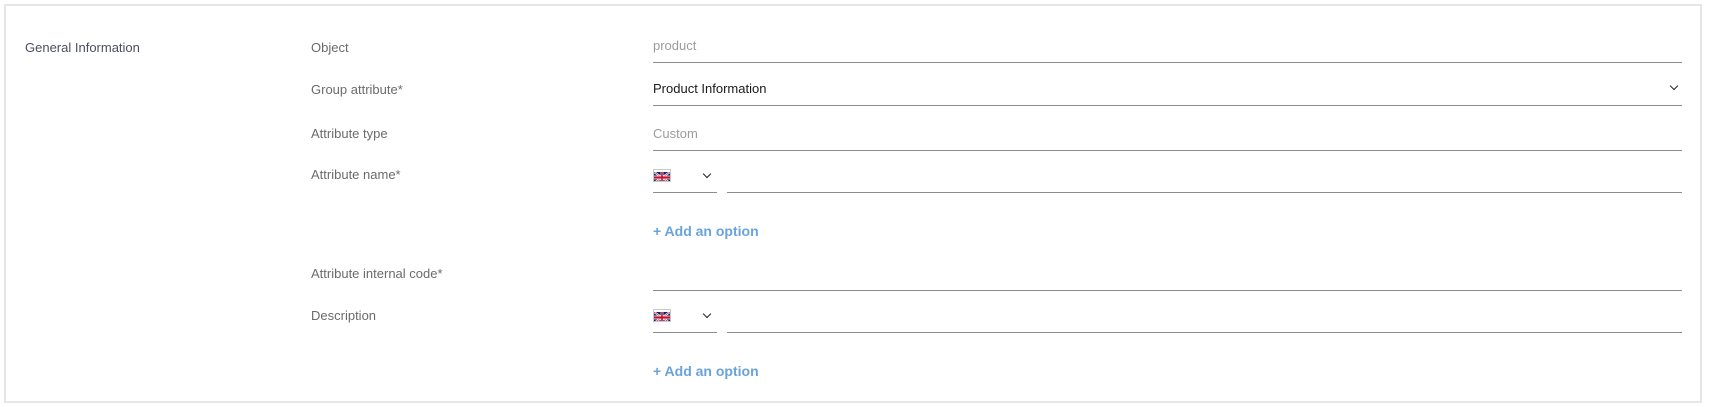 This screenshot has height=407, width=1710. I want to click on attribute-internal-code-input, so click(1167, 272).